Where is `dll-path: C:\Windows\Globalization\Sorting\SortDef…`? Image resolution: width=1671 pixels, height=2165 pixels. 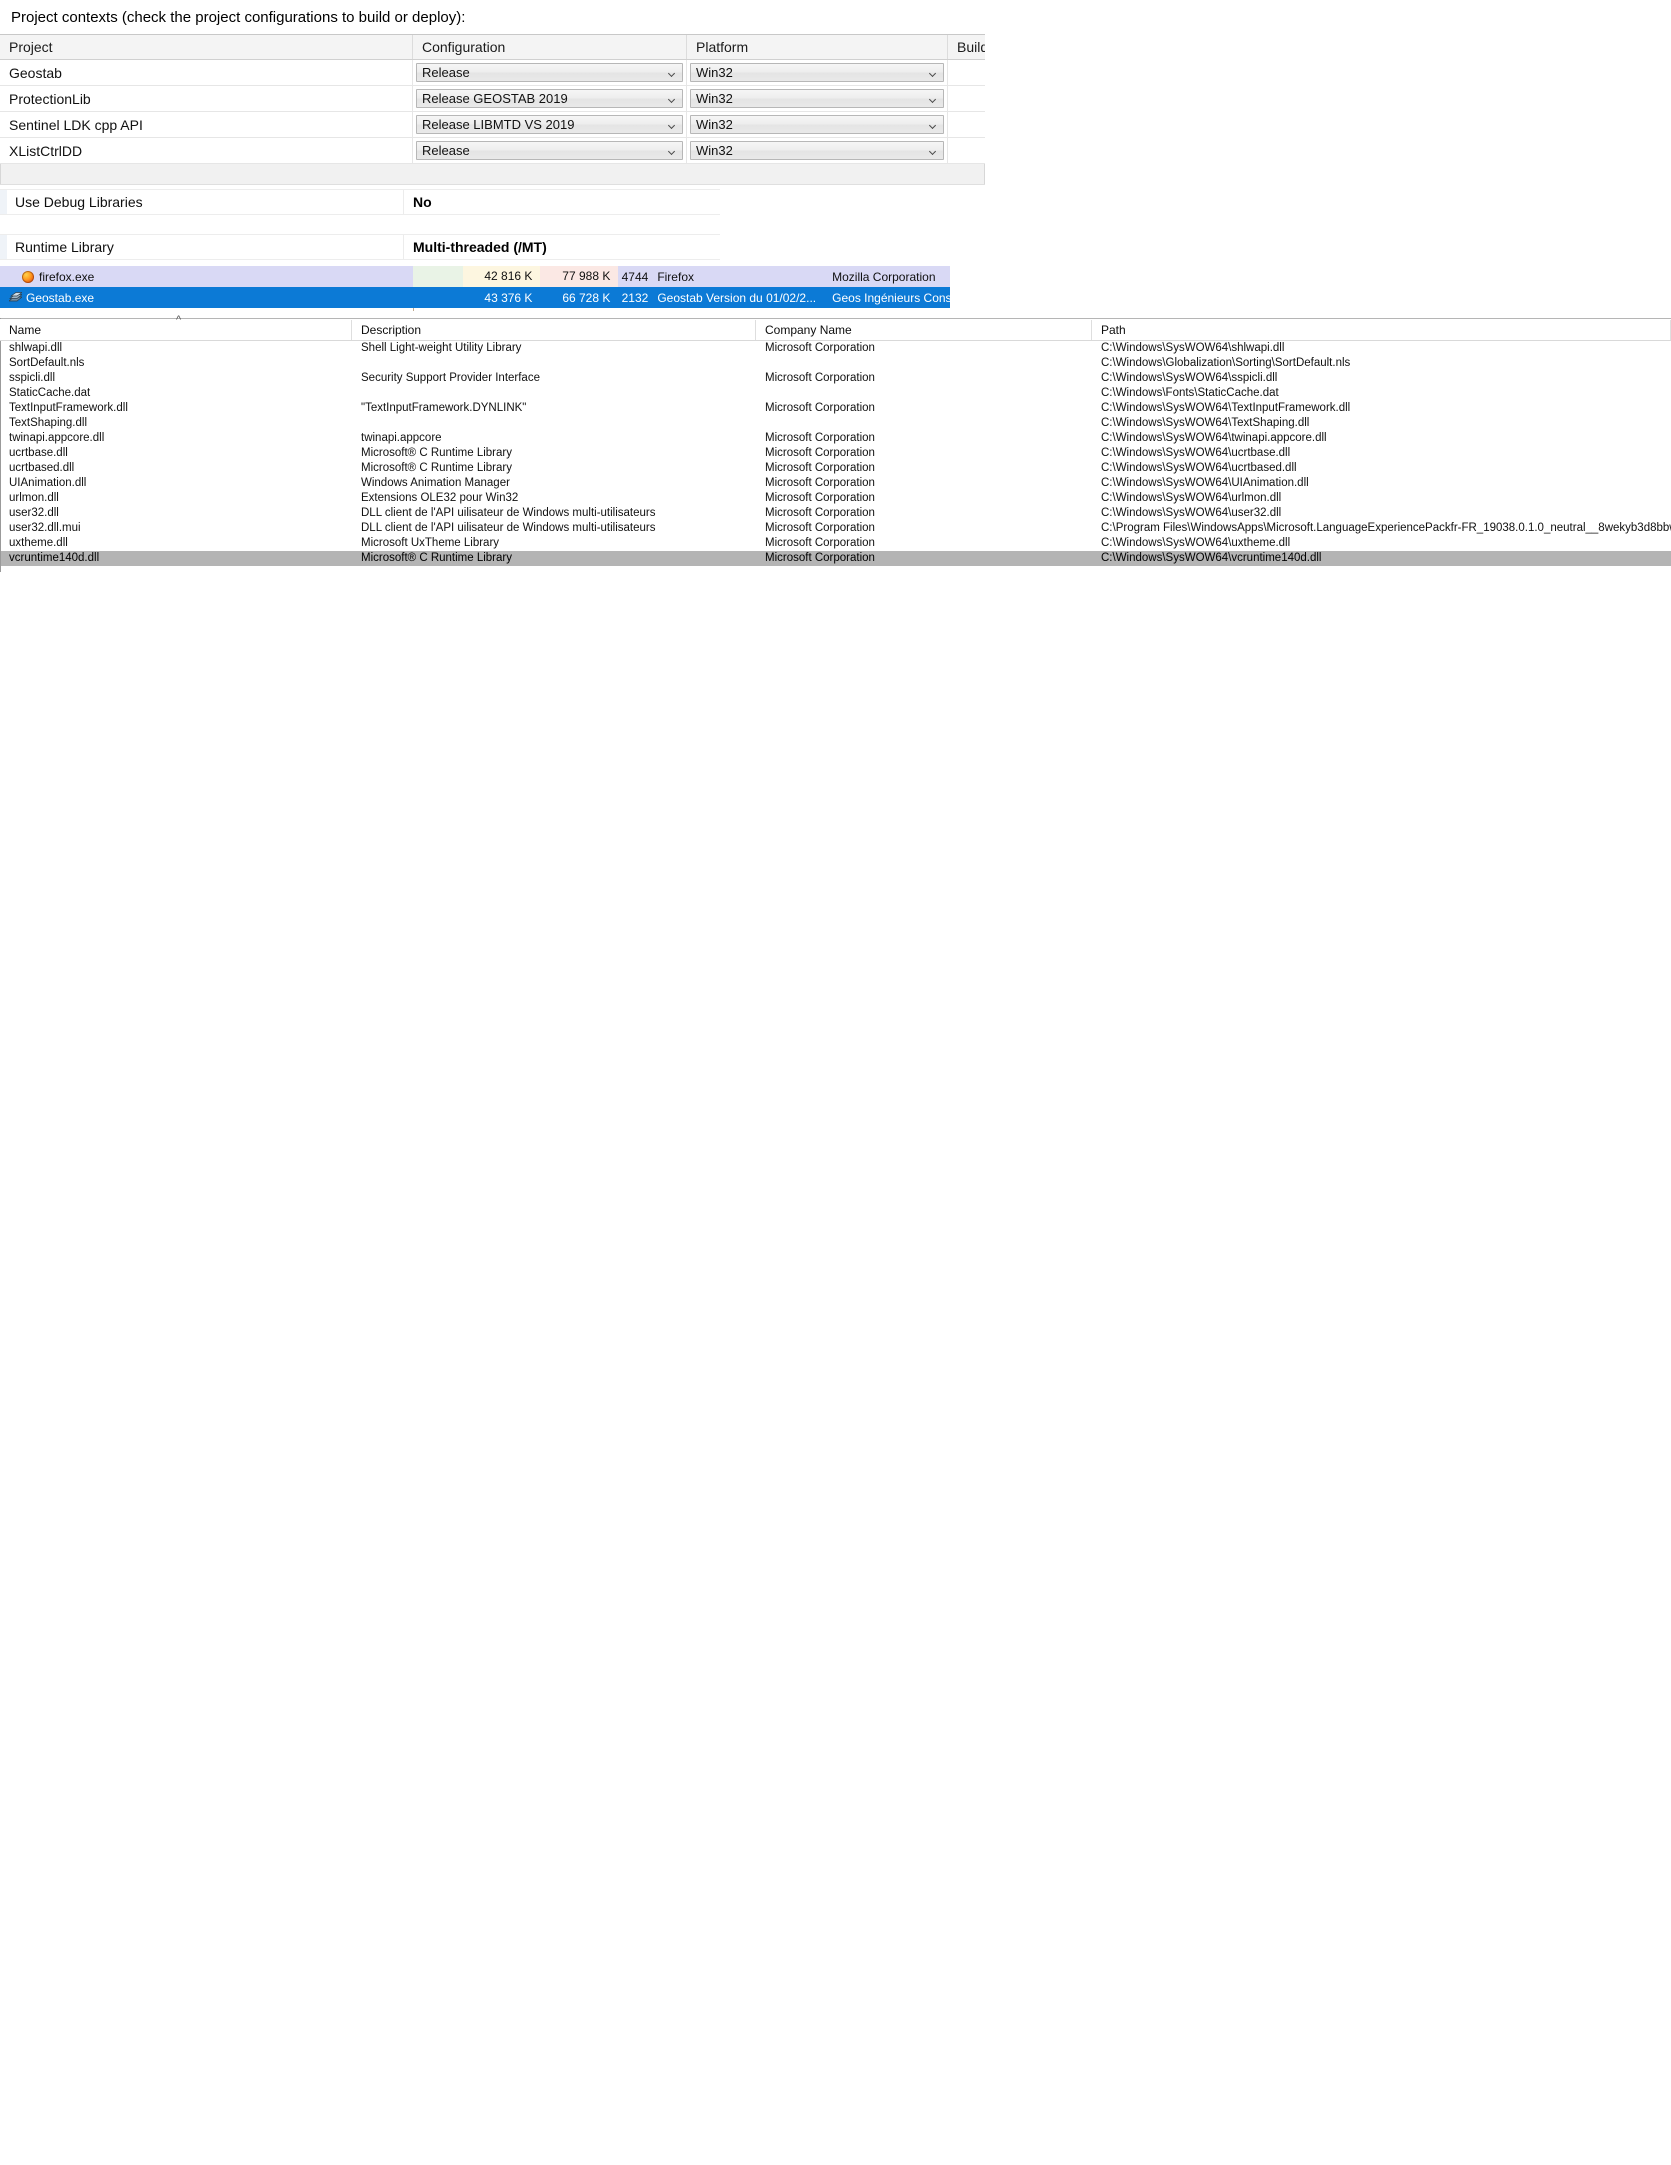
dll-path: C:\Windows\Globalization\Sorting\SortDef… is located at coordinates (1226, 363).